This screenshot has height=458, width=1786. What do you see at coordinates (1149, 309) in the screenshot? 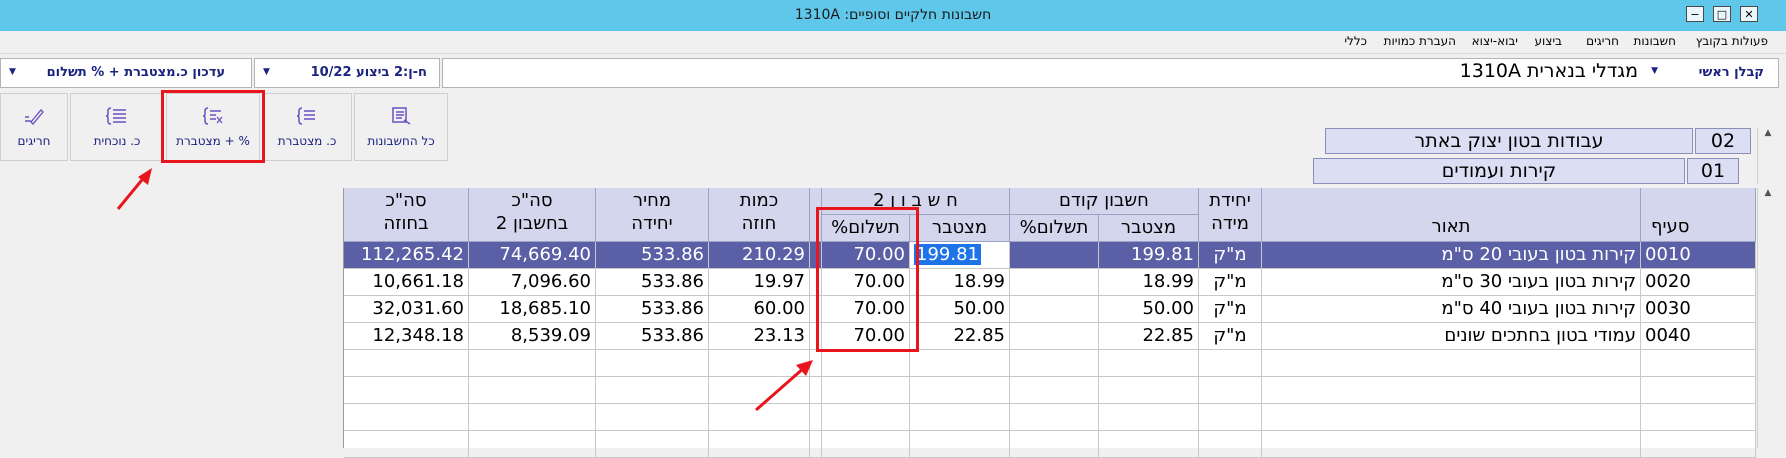
I see `cell-prev-cumulative: 50.00` at bounding box center [1149, 309].